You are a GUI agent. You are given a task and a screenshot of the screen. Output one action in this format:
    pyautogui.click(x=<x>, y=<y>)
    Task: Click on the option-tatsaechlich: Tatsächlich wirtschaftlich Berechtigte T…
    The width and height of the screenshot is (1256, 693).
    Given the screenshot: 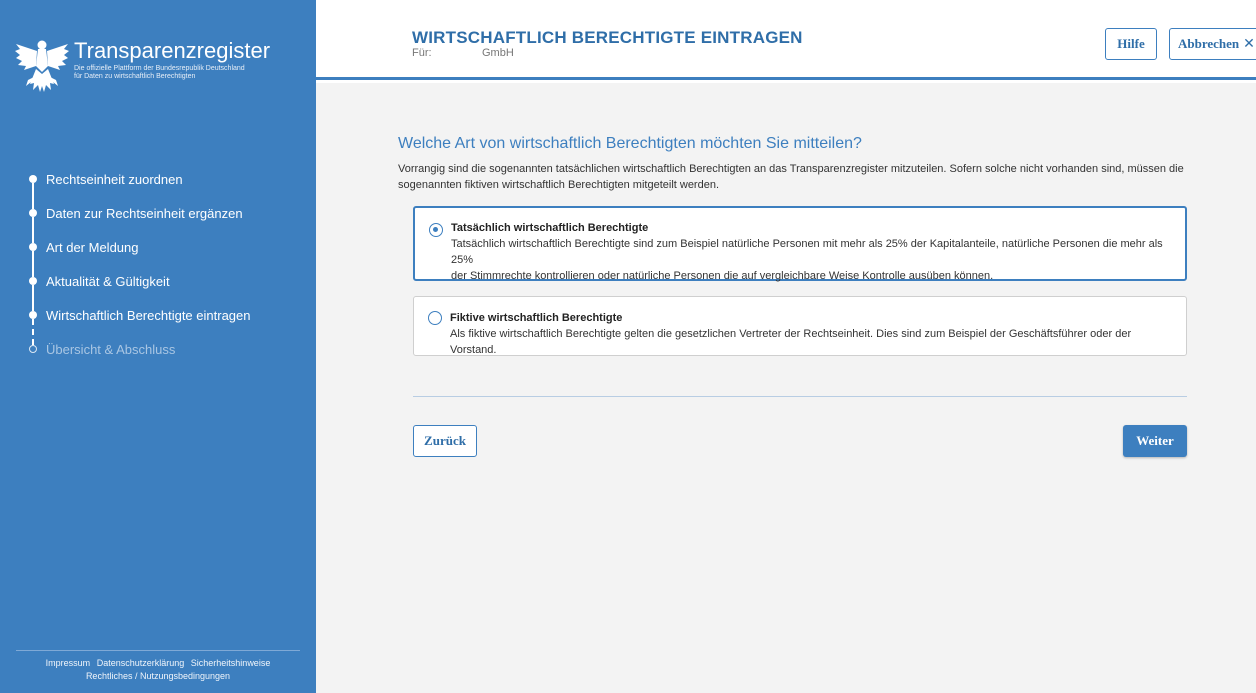 What is the action you would take?
    pyautogui.click(x=800, y=245)
    